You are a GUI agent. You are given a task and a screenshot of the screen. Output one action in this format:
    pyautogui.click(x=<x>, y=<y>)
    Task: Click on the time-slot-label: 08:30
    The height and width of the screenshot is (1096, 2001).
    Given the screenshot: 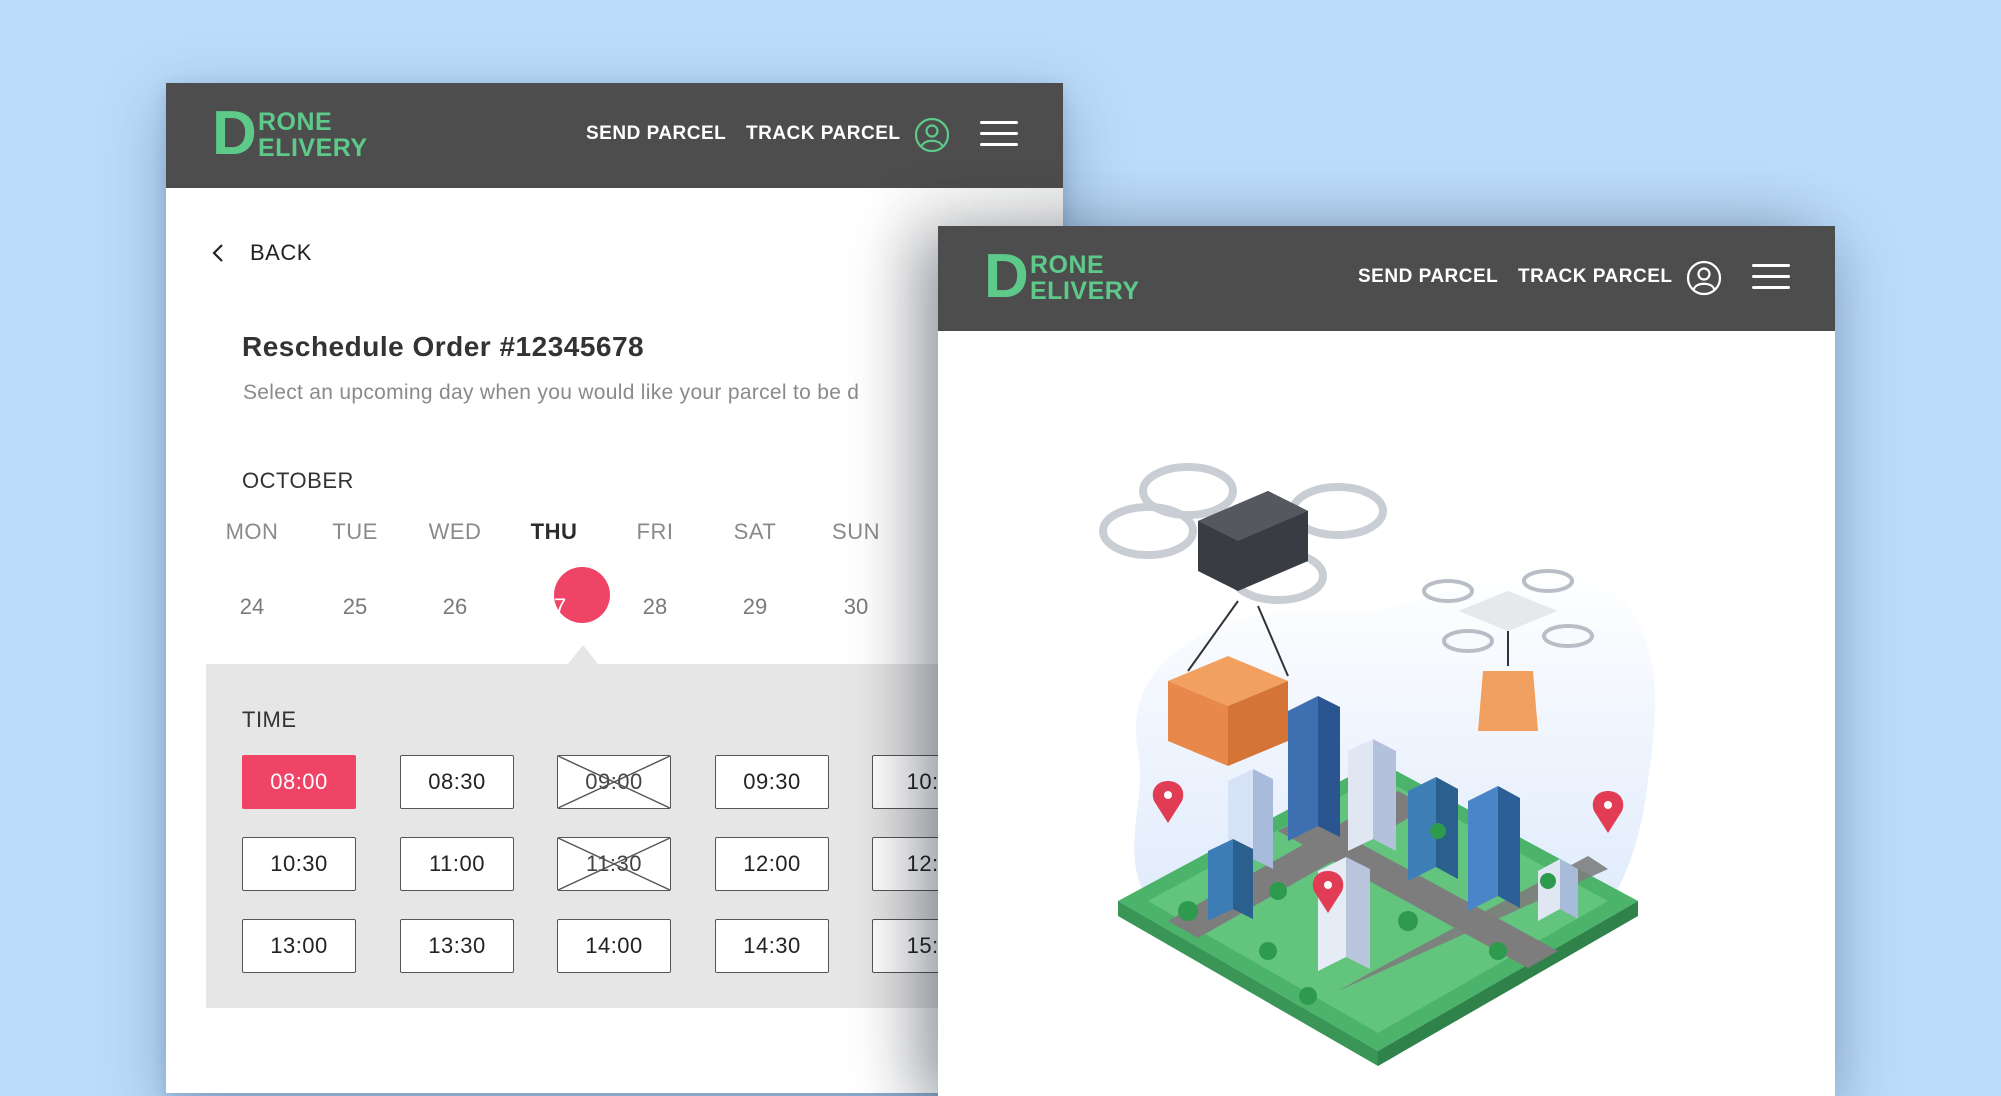 What is the action you would take?
    pyautogui.click(x=457, y=781)
    